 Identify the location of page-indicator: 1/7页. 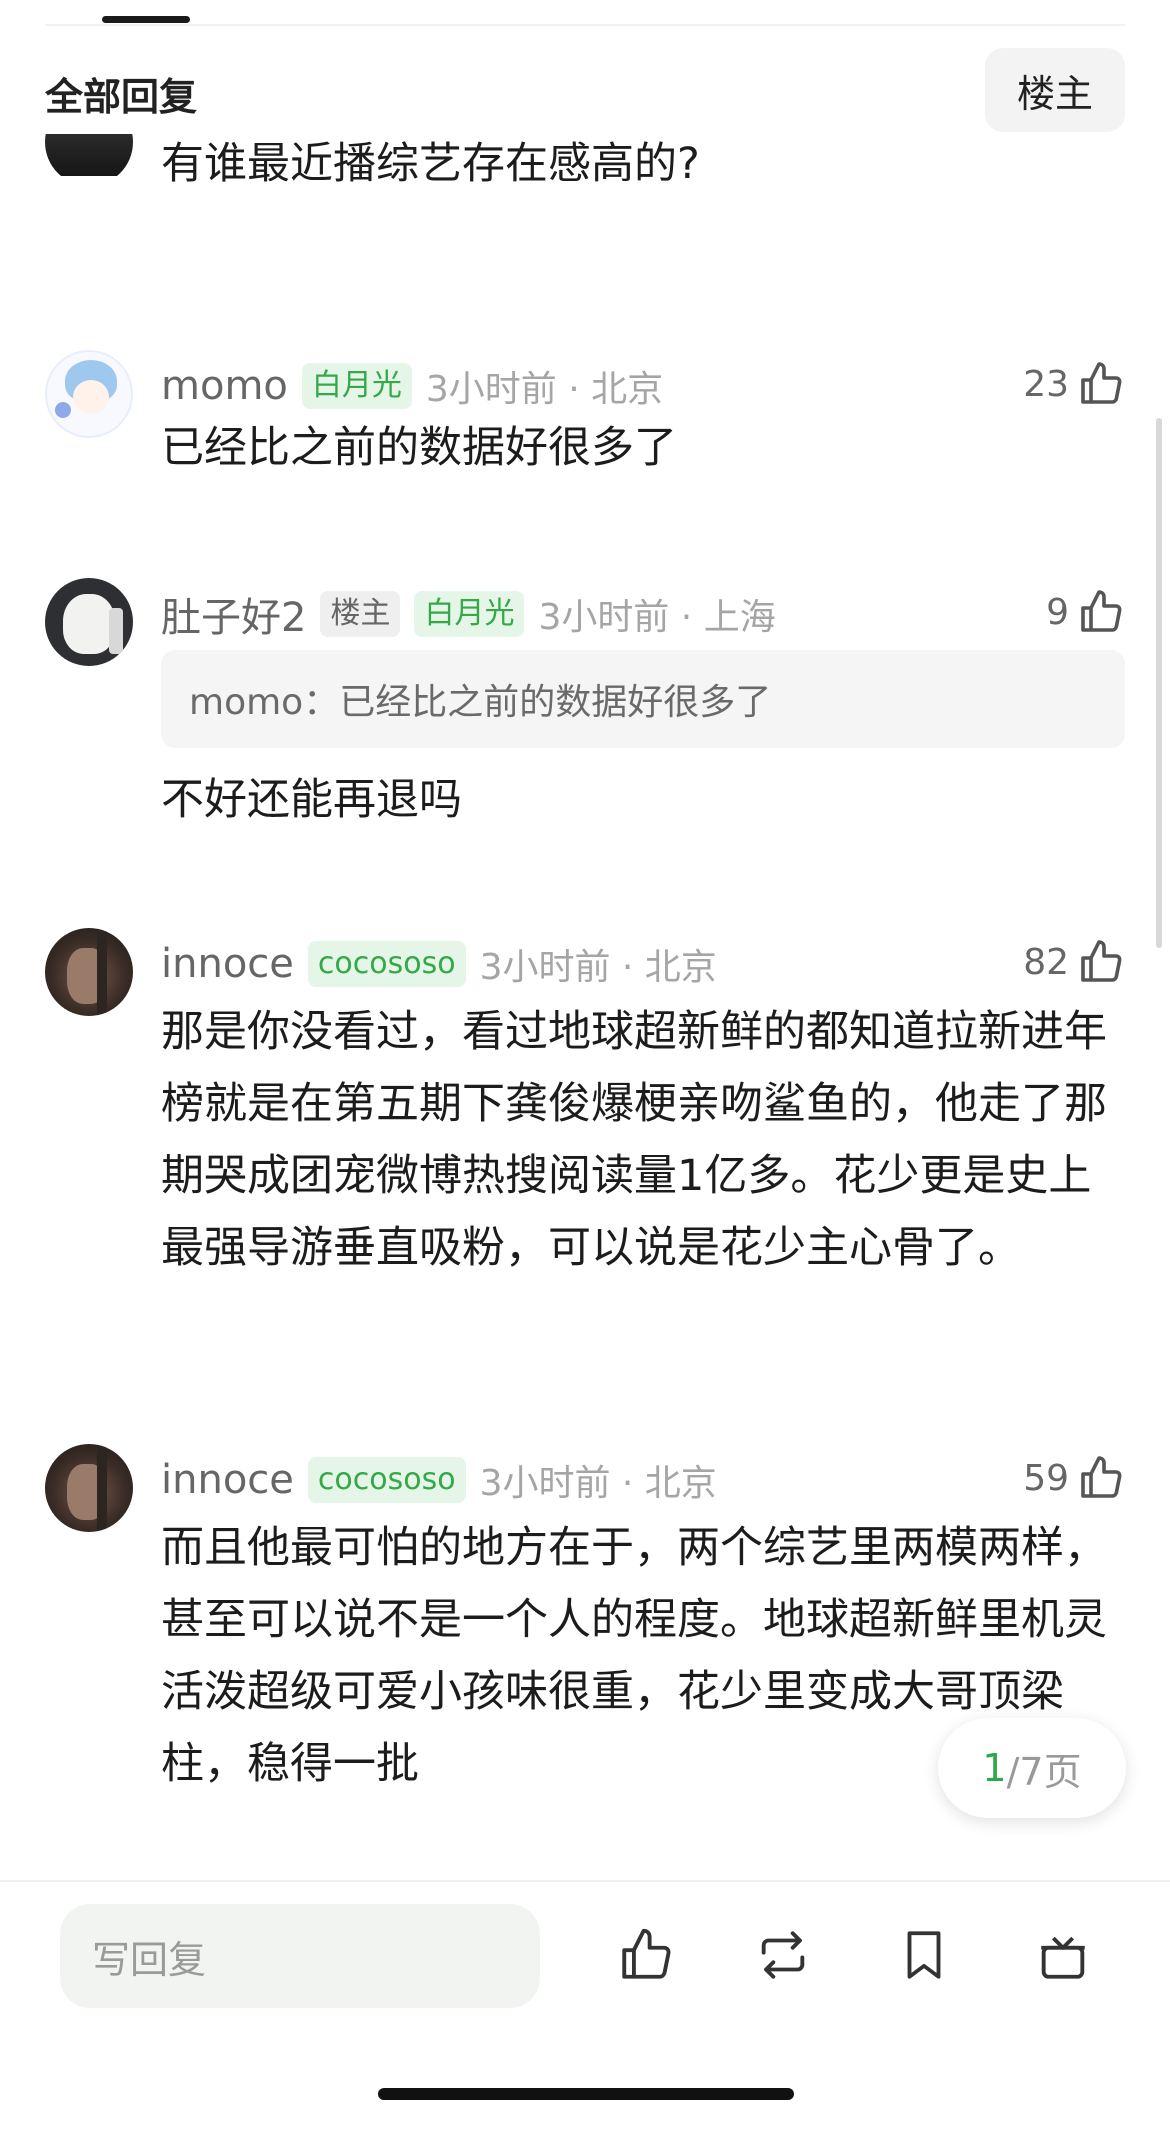
(1032, 1768).